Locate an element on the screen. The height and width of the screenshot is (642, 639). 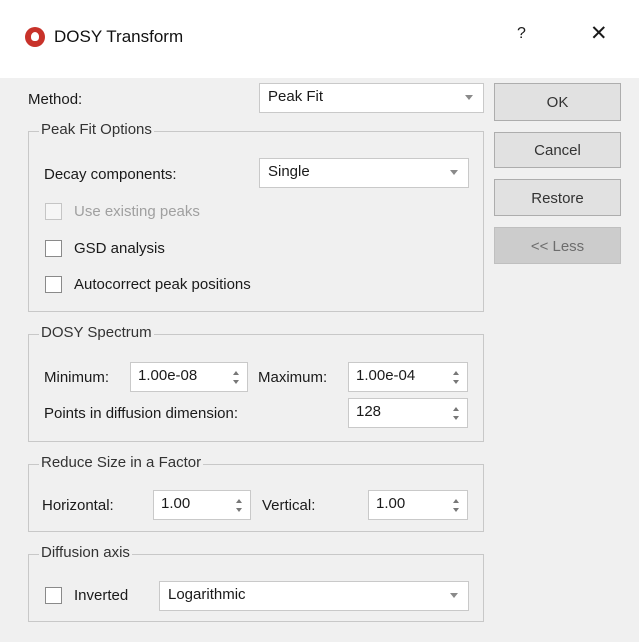
help-icon: ? is located at coordinates (521, 34).